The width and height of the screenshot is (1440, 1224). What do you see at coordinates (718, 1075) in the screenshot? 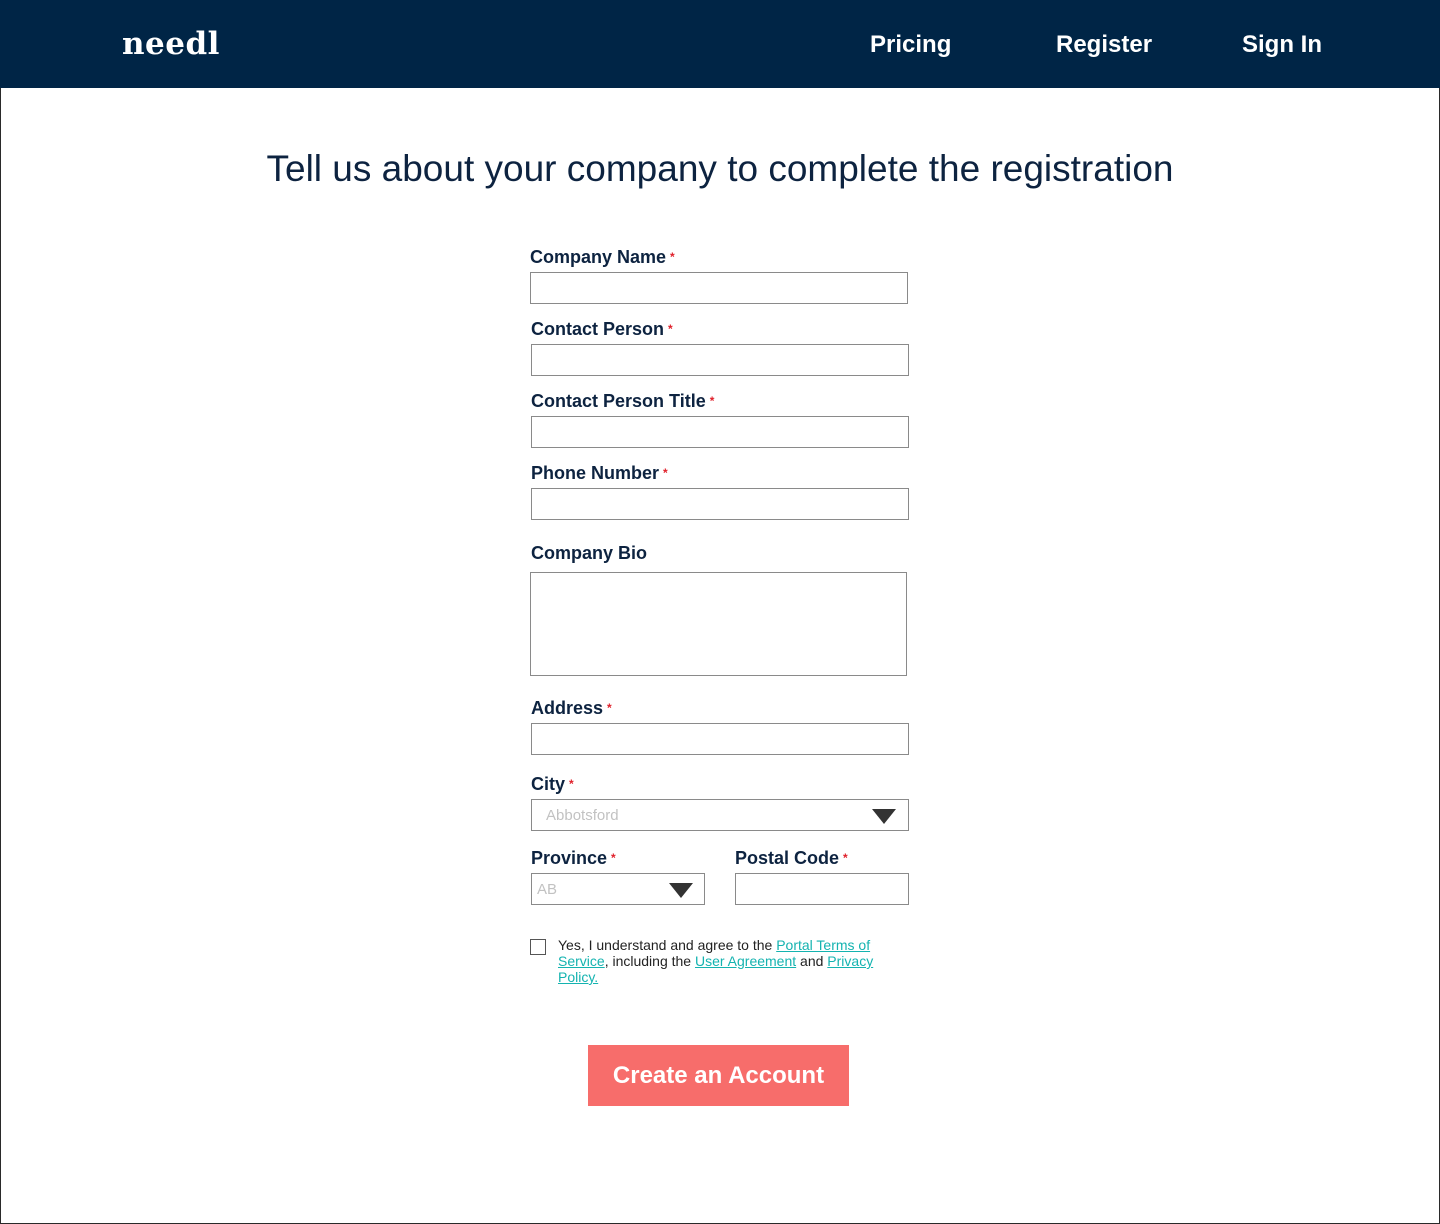
I see `create-account-button: Create an Account` at bounding box center [718, 1075].